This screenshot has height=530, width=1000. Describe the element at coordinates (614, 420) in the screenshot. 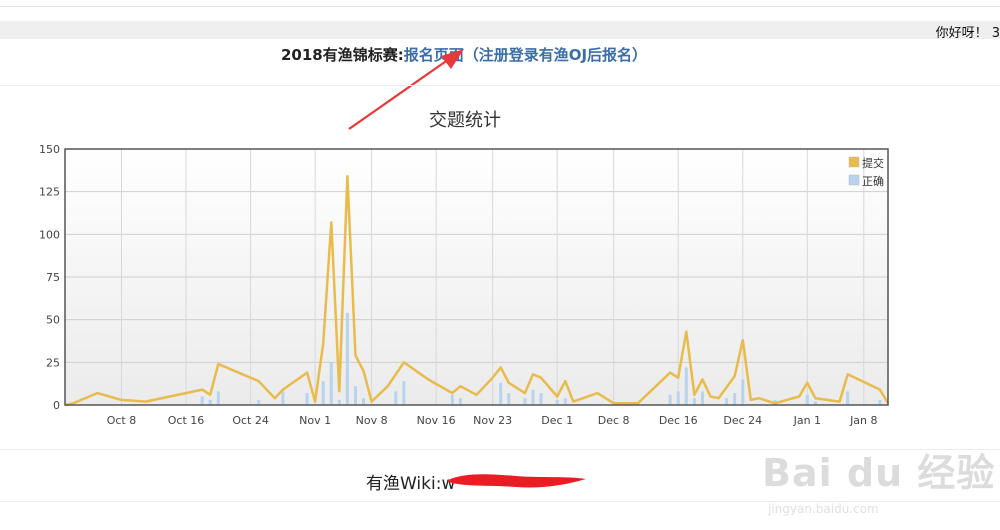

I see `x-tick-label: Dec 8` at that location.